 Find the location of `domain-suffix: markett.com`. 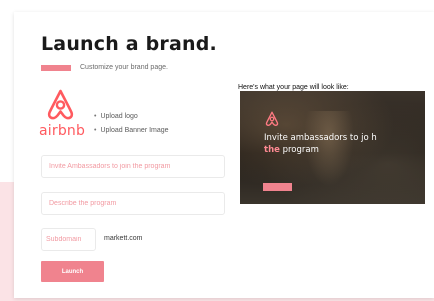

domain-suffix: markett.com is located at coordinates (123, 238).